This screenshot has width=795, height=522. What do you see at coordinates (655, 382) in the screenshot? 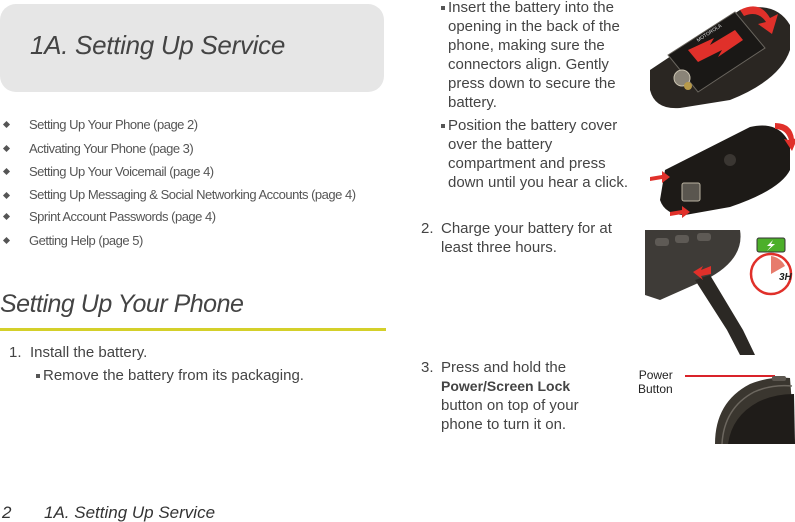
I see `power-button-label: Power Button` at bounding box center [655, 382].